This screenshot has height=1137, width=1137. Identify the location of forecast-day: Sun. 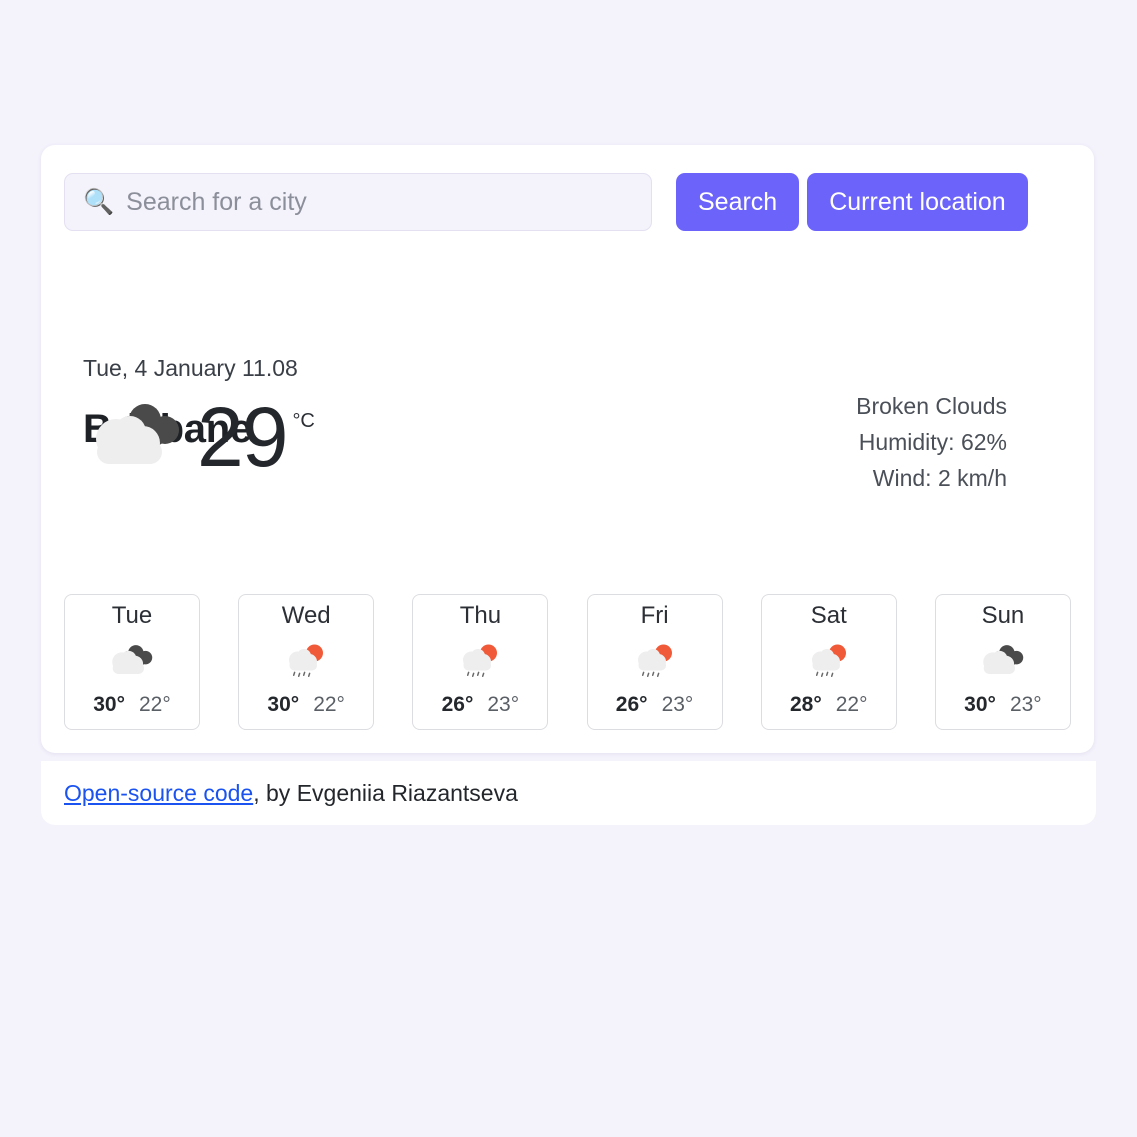
(1003, 615).